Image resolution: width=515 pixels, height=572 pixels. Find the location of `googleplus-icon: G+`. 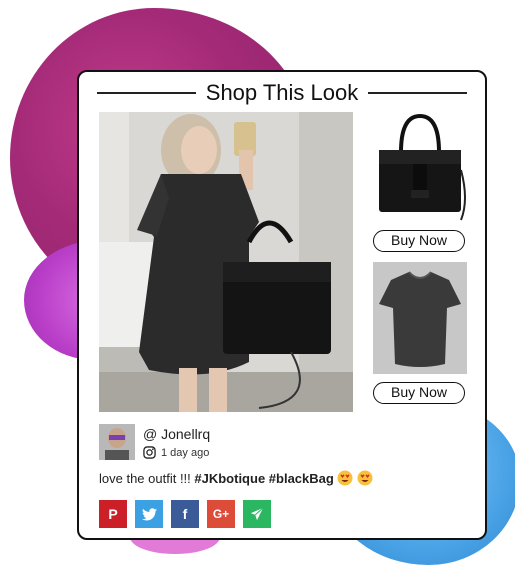

googleplus-icon: G+ is located at coordinates (221, 514).